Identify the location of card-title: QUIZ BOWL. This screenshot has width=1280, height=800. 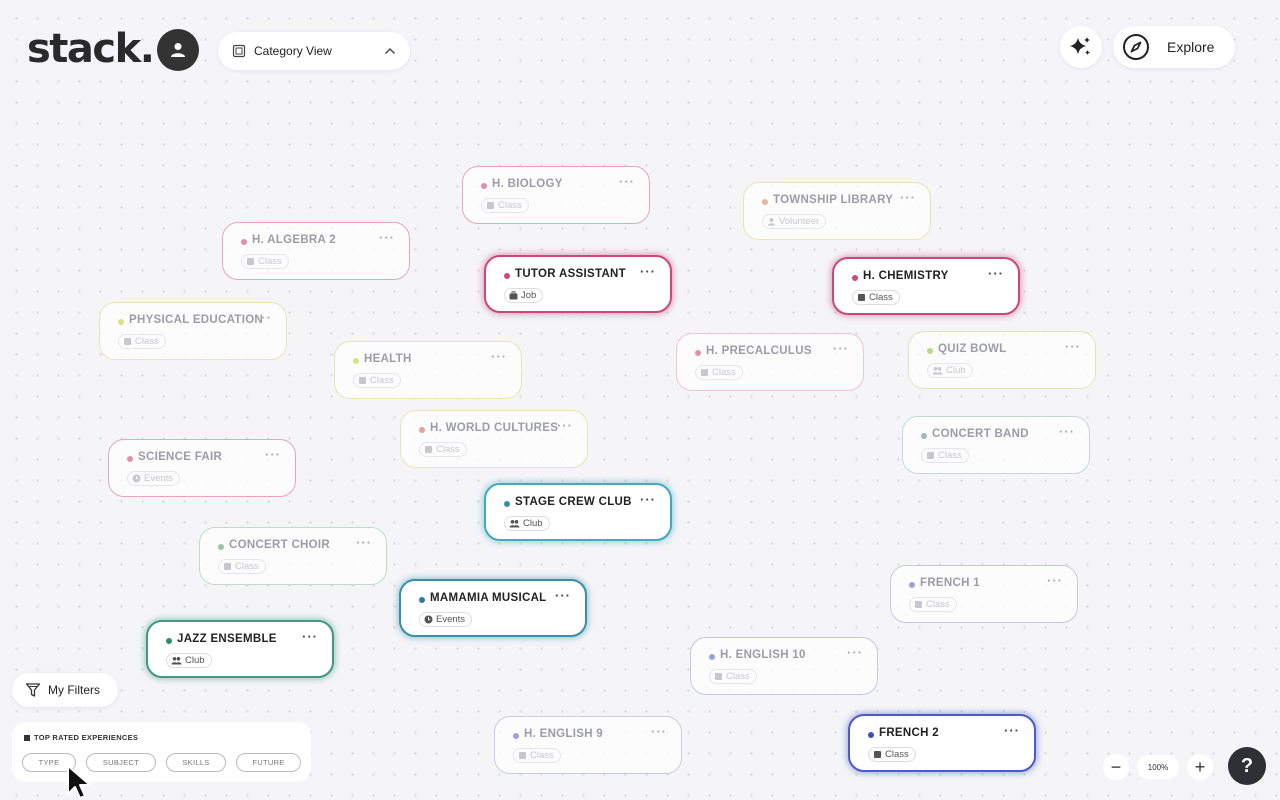
(972, 349).